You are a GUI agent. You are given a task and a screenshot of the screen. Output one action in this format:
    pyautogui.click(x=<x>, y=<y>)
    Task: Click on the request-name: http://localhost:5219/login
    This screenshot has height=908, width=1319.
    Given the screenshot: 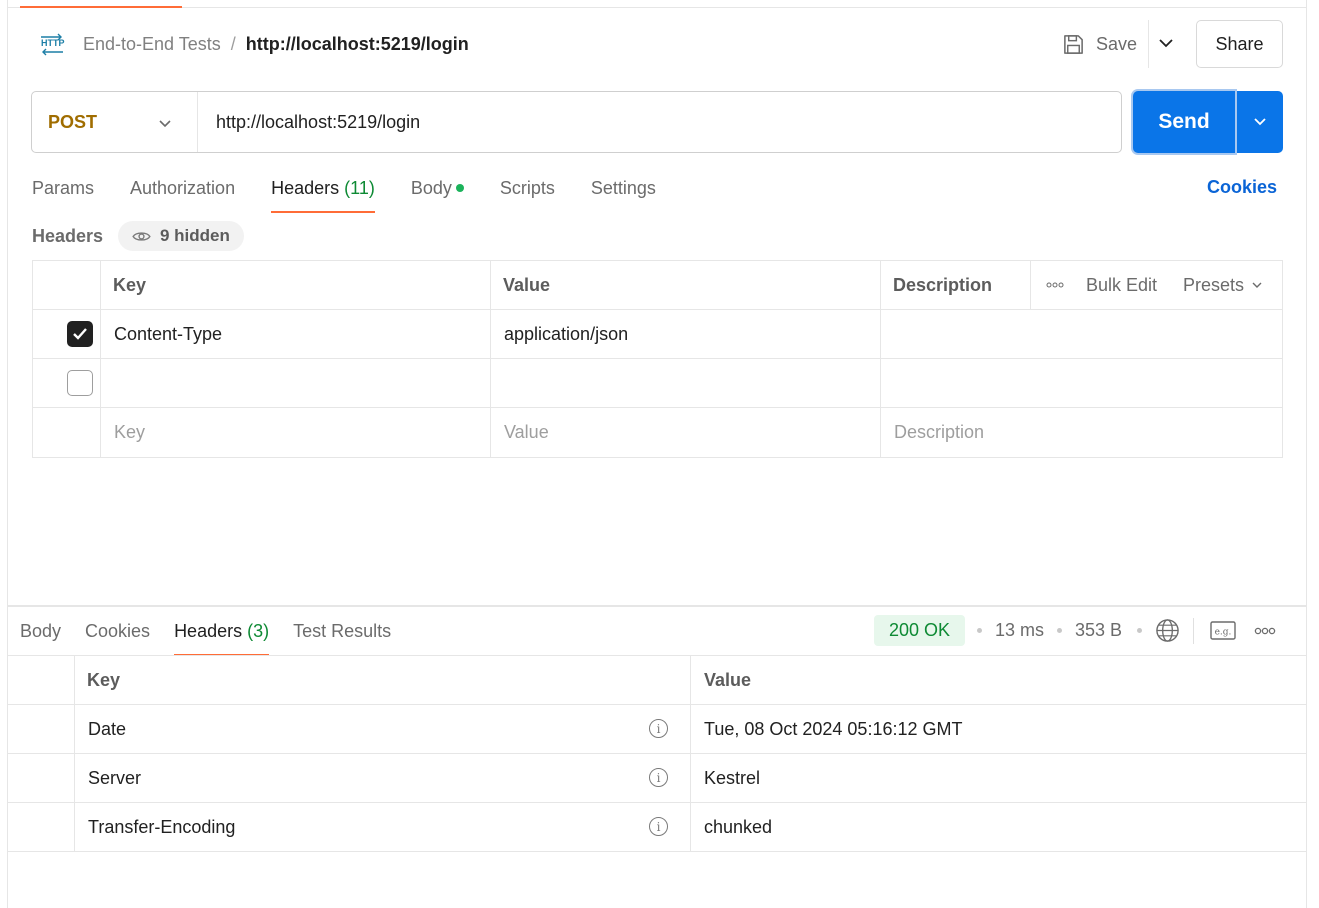 What is the action you would take?
    pyautogui.click(x=357, y=44)
    